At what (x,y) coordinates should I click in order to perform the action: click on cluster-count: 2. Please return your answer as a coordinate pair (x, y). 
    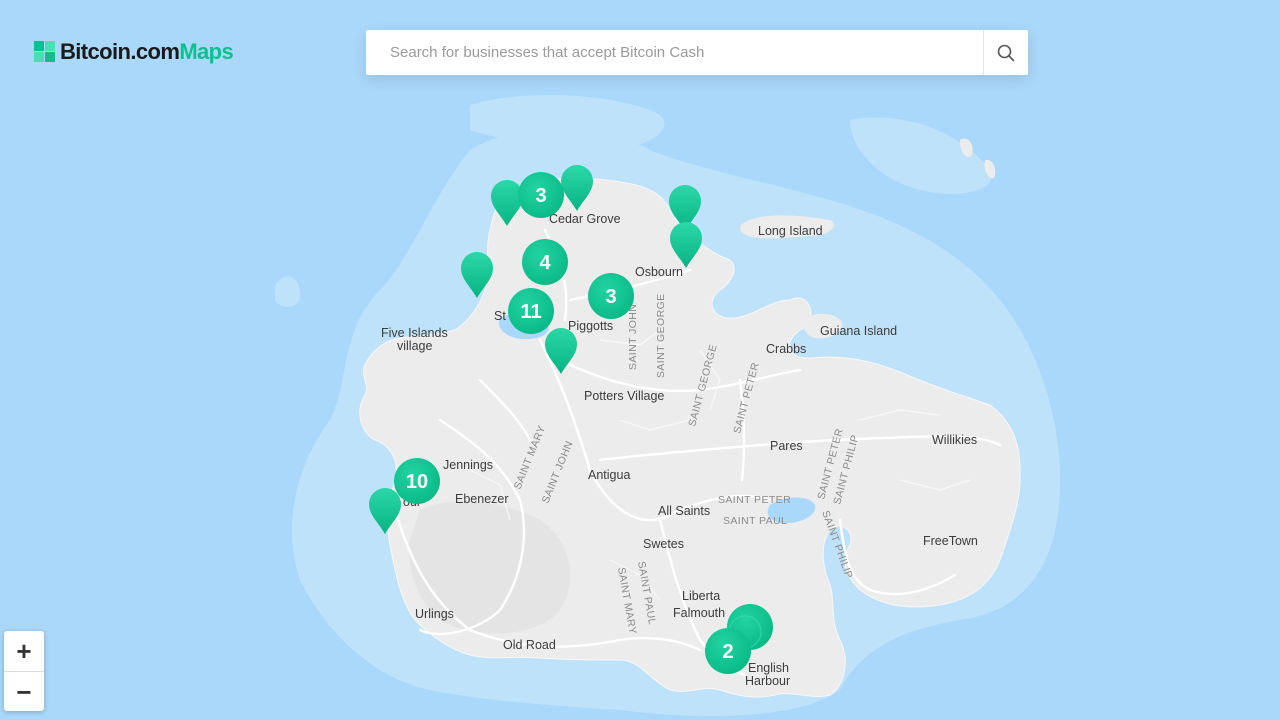
    Looking at the image, I should click on (727, 652).